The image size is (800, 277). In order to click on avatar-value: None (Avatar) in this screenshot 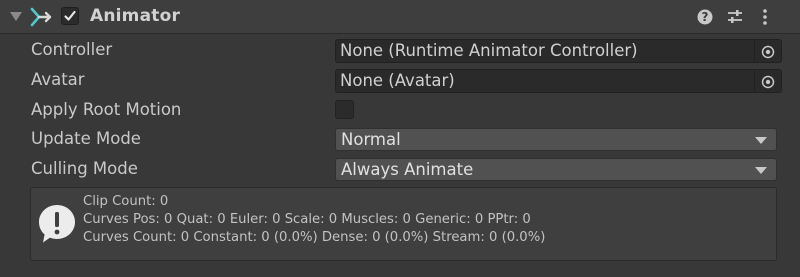, I will do `click(397, 80)`.